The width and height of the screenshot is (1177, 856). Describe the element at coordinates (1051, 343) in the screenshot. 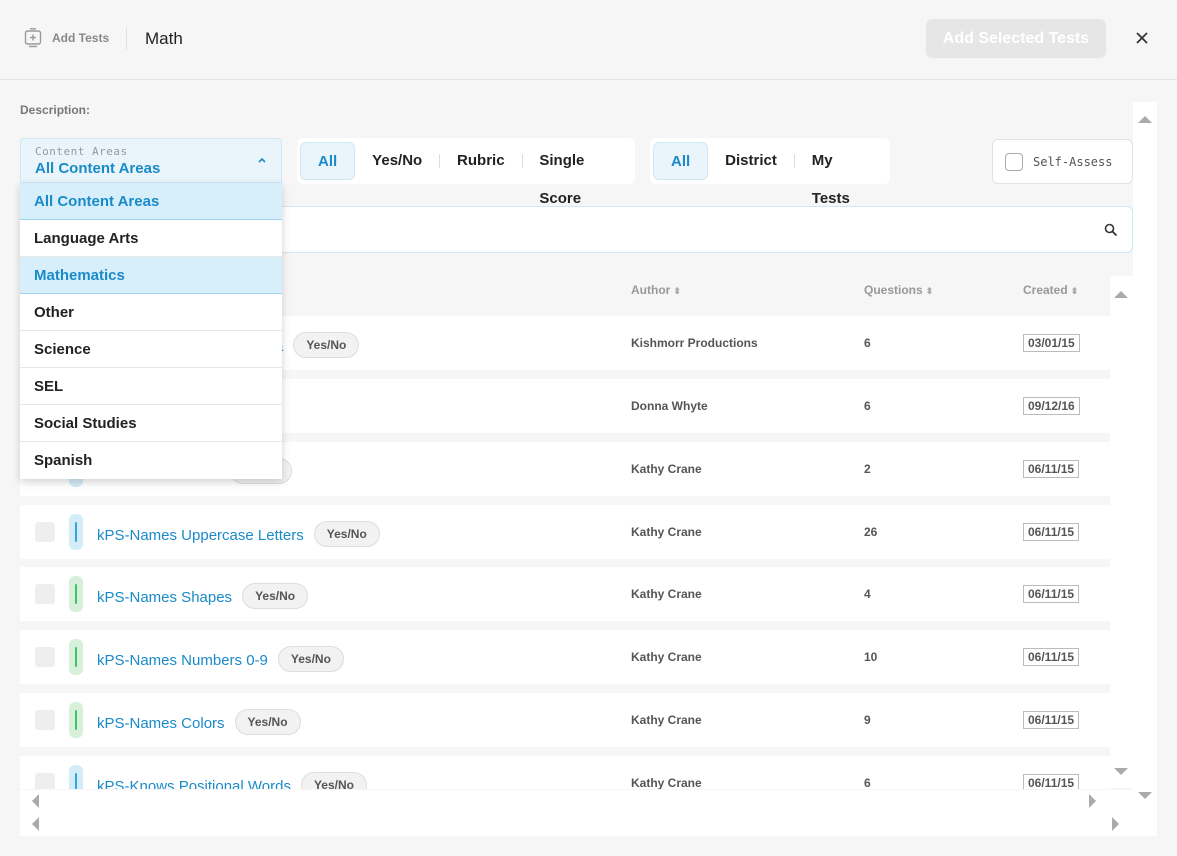

I see `test-created-date: 03/01/15` at that location.